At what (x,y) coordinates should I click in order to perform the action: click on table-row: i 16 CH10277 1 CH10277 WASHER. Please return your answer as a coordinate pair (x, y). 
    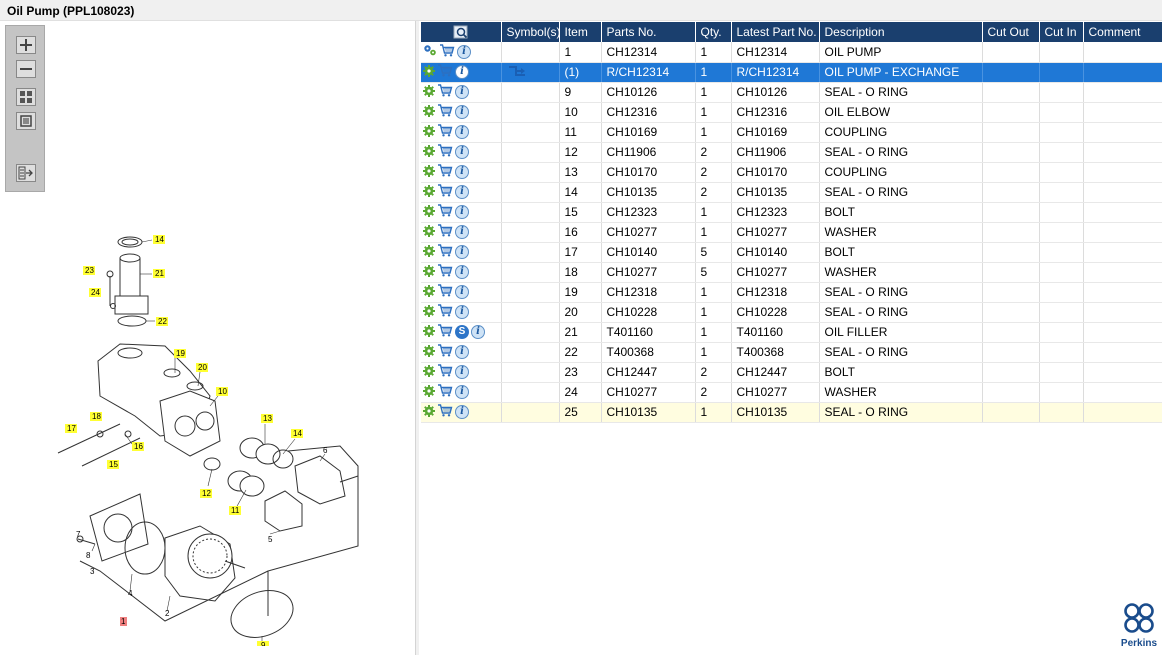
    Looking at the image, I should click on (791, 232).